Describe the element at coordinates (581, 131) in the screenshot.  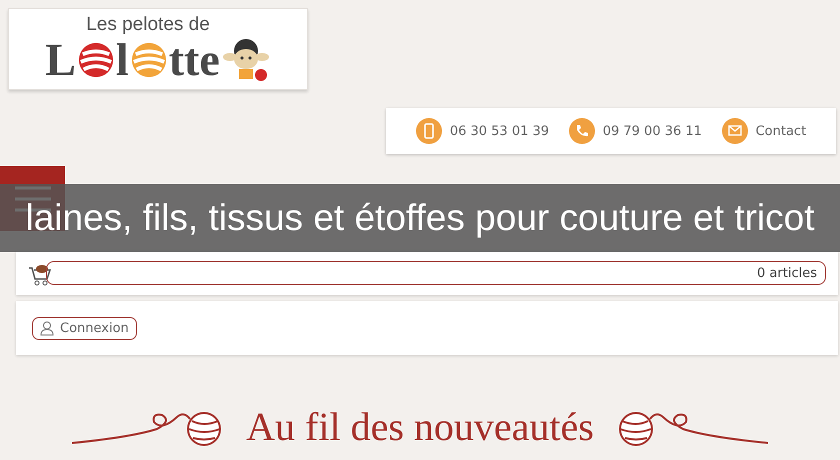
I see `phone-icon` at that location.